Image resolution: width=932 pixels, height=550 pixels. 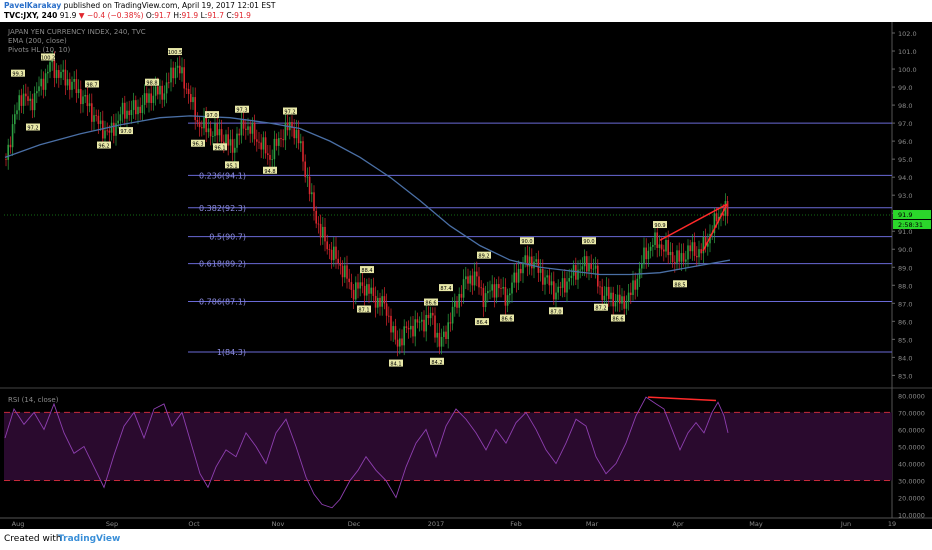 I want to click on time-tick-label: Feb, so click(x=516, y=524).